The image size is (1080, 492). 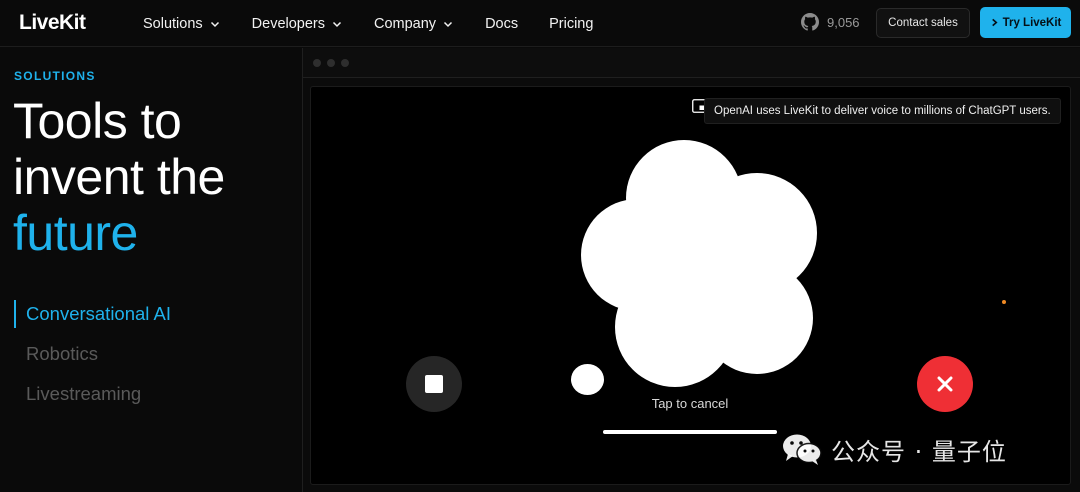 I want to click on home-indicator, so click(x=690, y=432).